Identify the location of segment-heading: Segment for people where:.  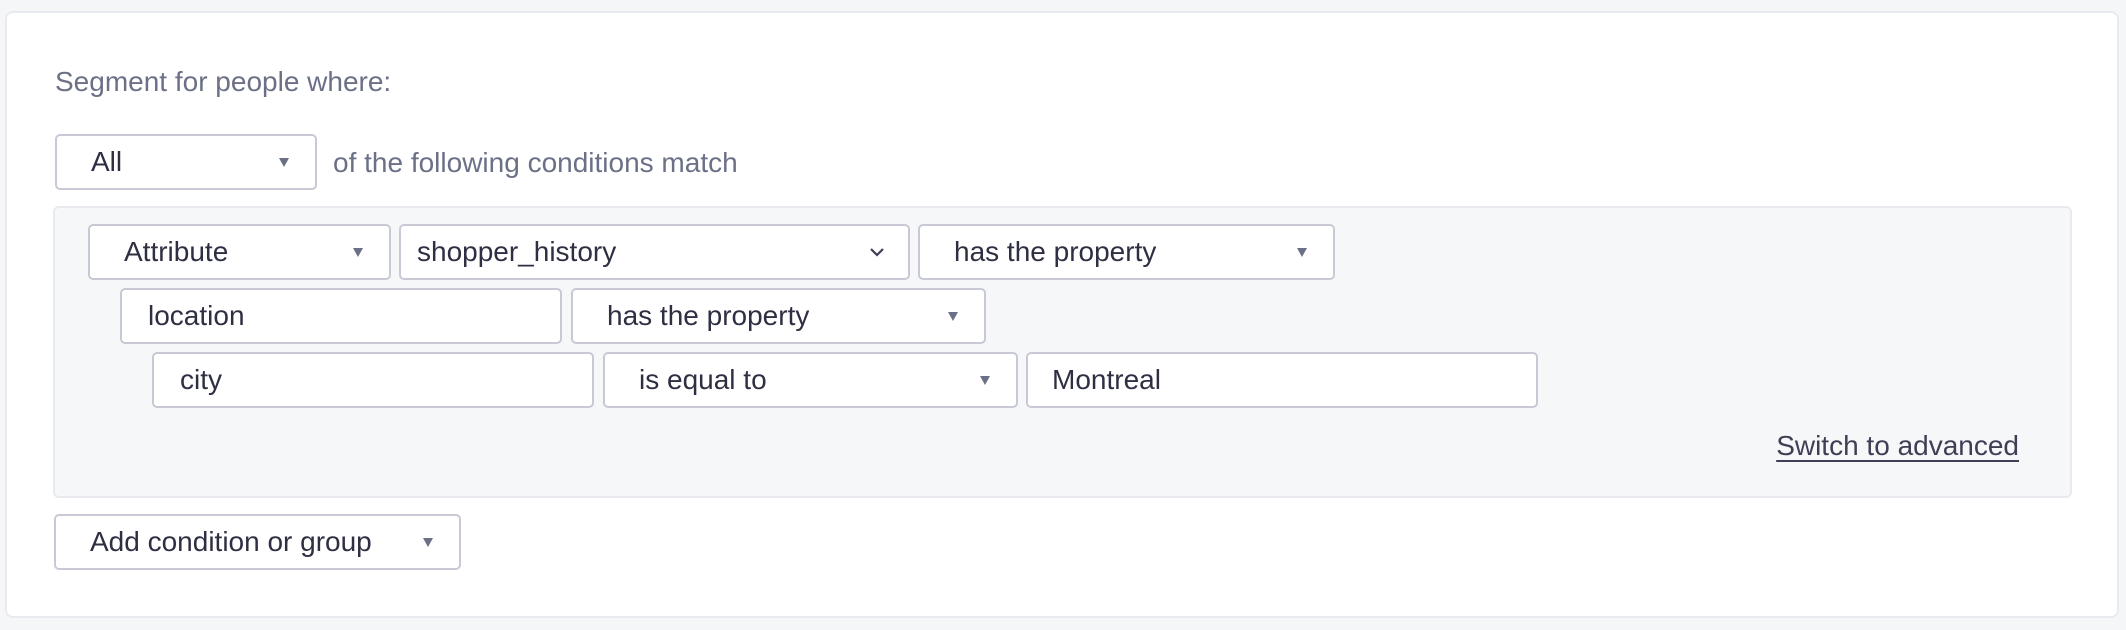
(223, 81).